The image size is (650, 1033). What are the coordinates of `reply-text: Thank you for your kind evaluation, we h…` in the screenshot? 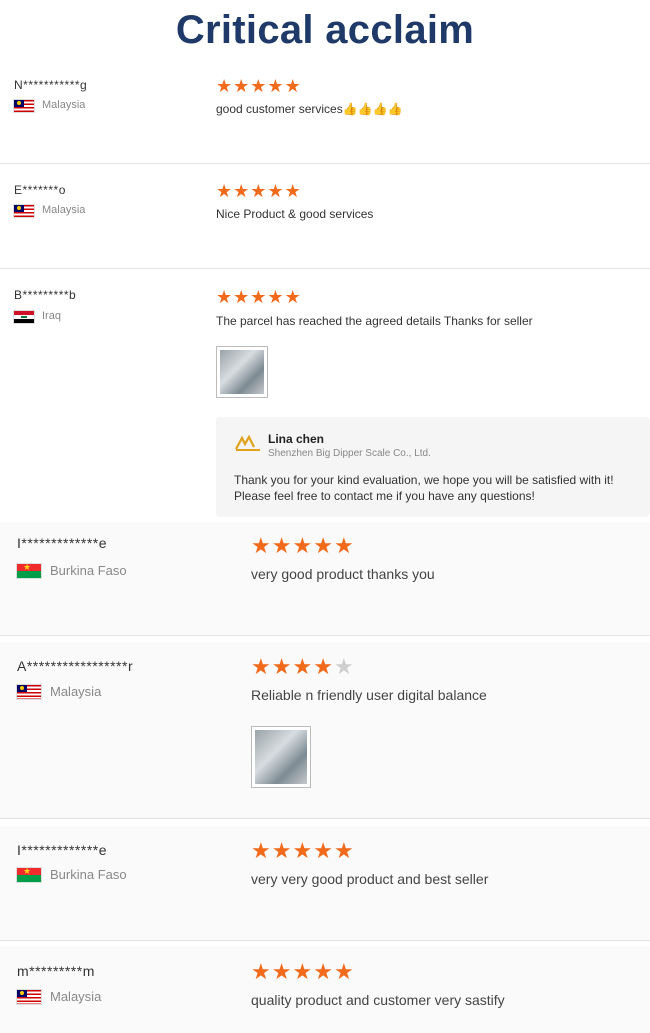 It's located at (424, 488).